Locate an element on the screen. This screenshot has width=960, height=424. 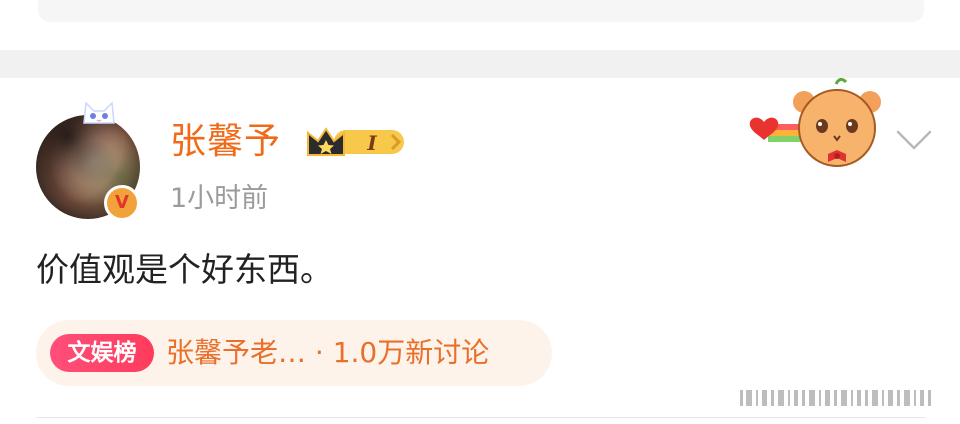
cat-ears-decoration-icon is located at coordinates (99, 112).